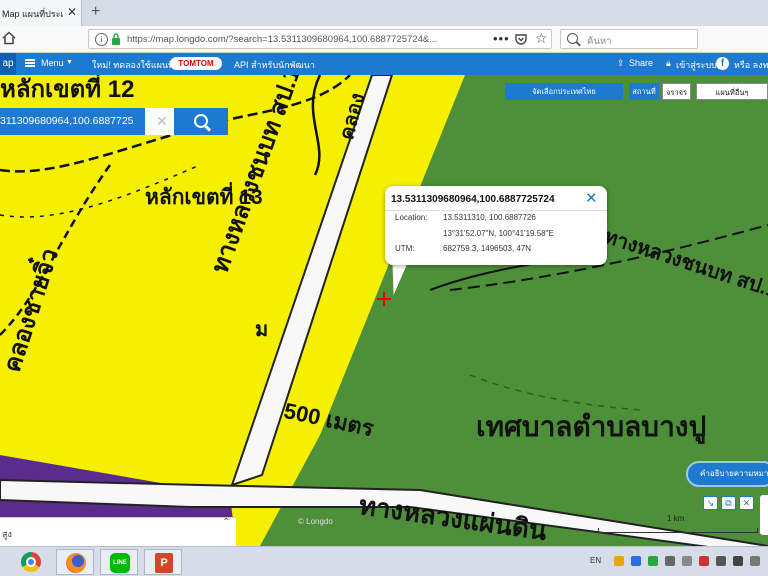 The width and height of the screenshot is (768, 576). What do you see at coordinates (599, 41) in the screenshot?
I see `search-placeholder: ค้นหา` at bounding box center [599, 41].